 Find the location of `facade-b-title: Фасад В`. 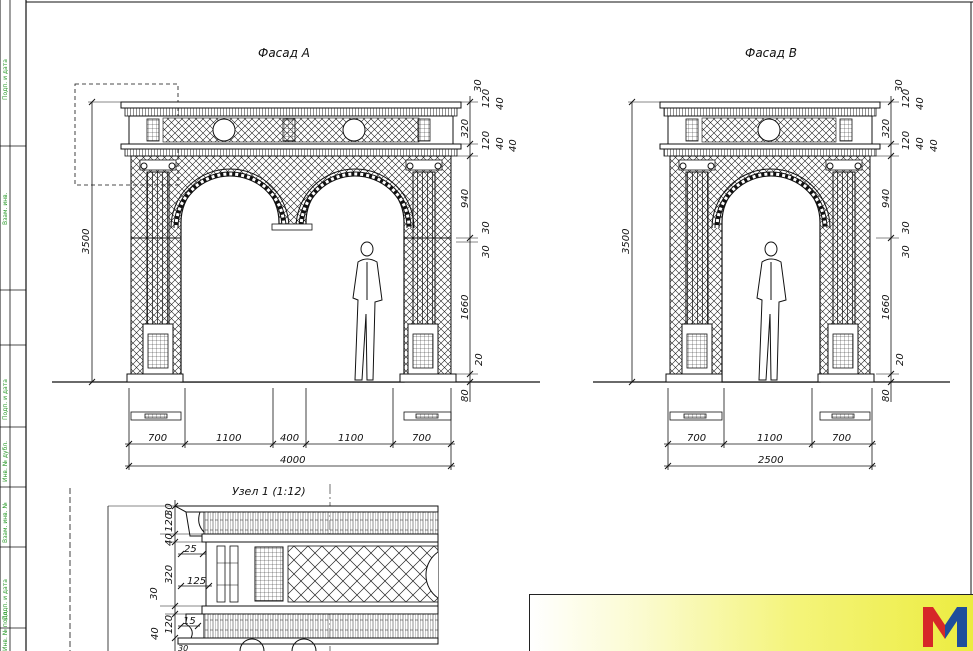

facade-b-title: Фасад В is located at coordinates (771, 53).